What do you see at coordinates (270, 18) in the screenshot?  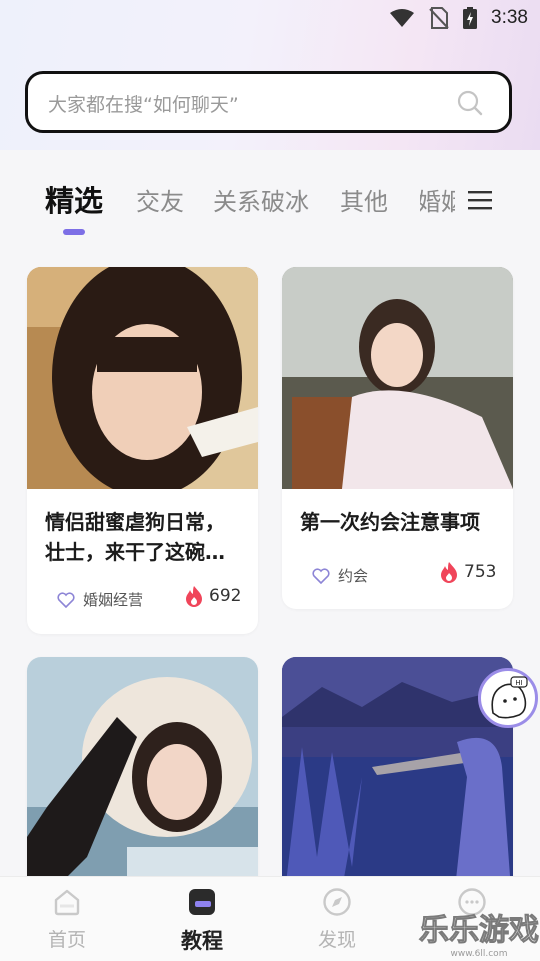 I see `status-bar: 3:38` at bounding box center [270, 18].